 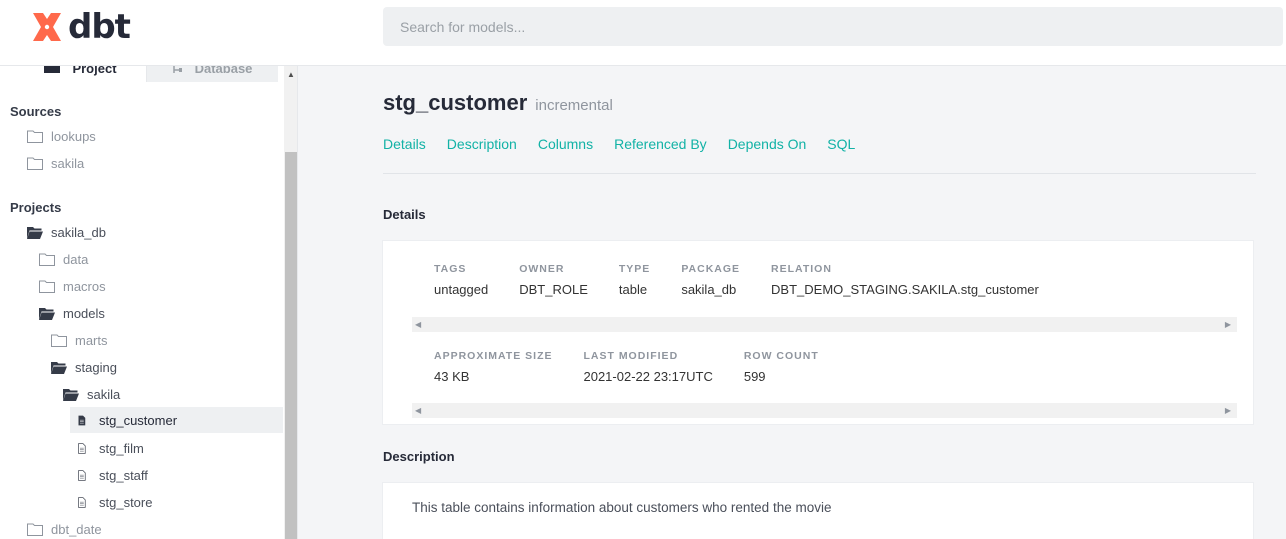 What do you see at coordinates (493, 356) in the screenshot?
I see `stat-label: APPROXIMATE SIZE` at bounding box center [493, 356].